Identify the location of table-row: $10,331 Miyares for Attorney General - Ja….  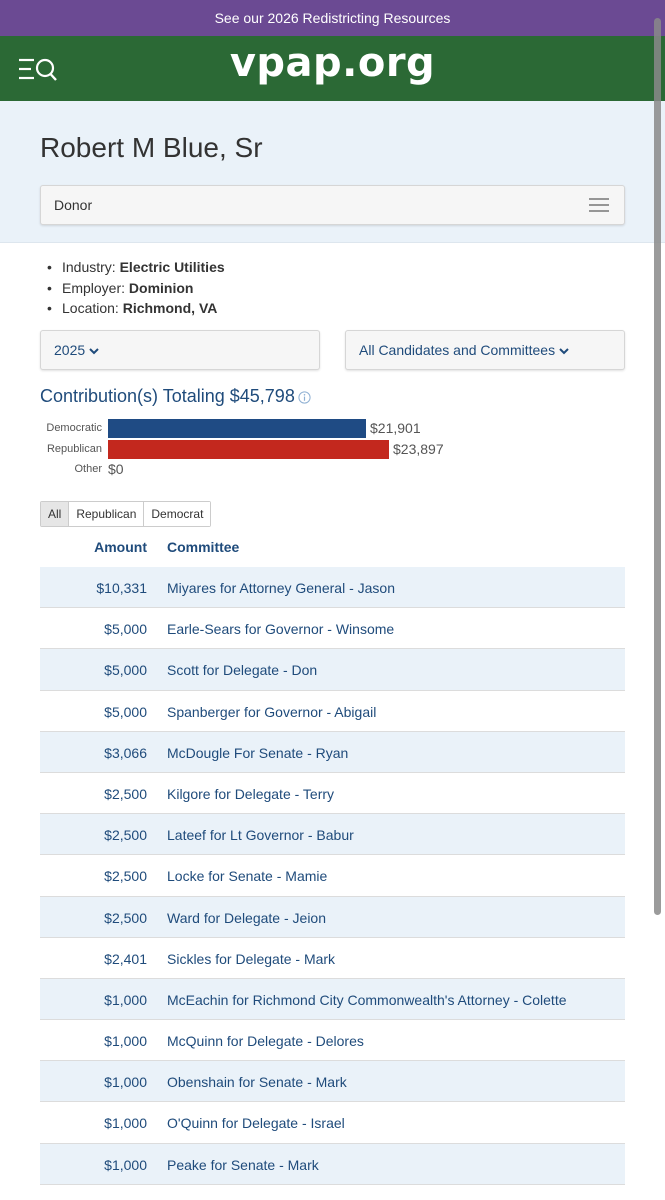
(332, 588).